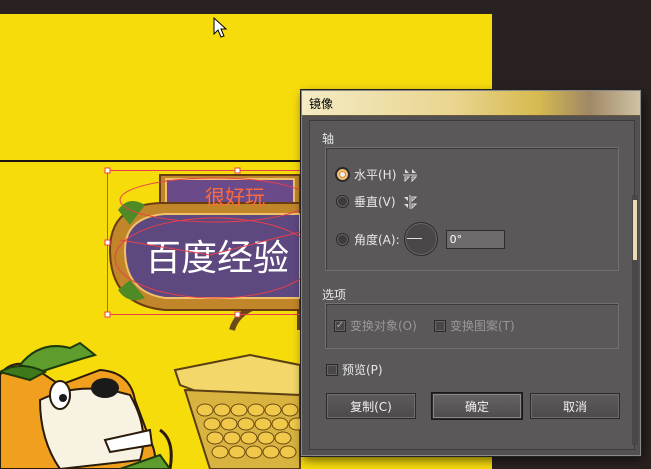 This screenshot has height=469, width=651. What do you see at coordinates (235, 197) in the screenshot?
I see `badge-small-text: 很好玩` at bounding box center [235, 197].